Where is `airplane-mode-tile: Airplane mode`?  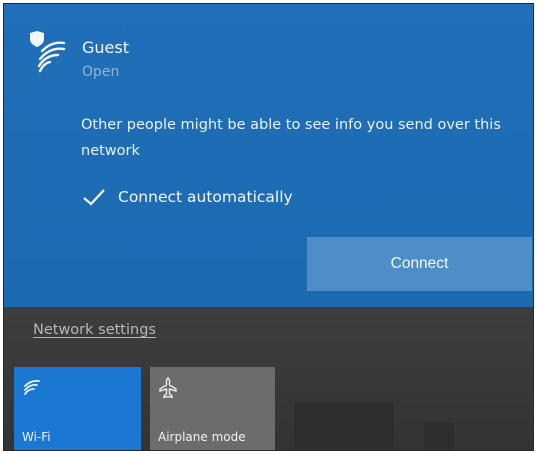 airplane-mode-tile: Airplane mode is located at coordinates (212, 408).